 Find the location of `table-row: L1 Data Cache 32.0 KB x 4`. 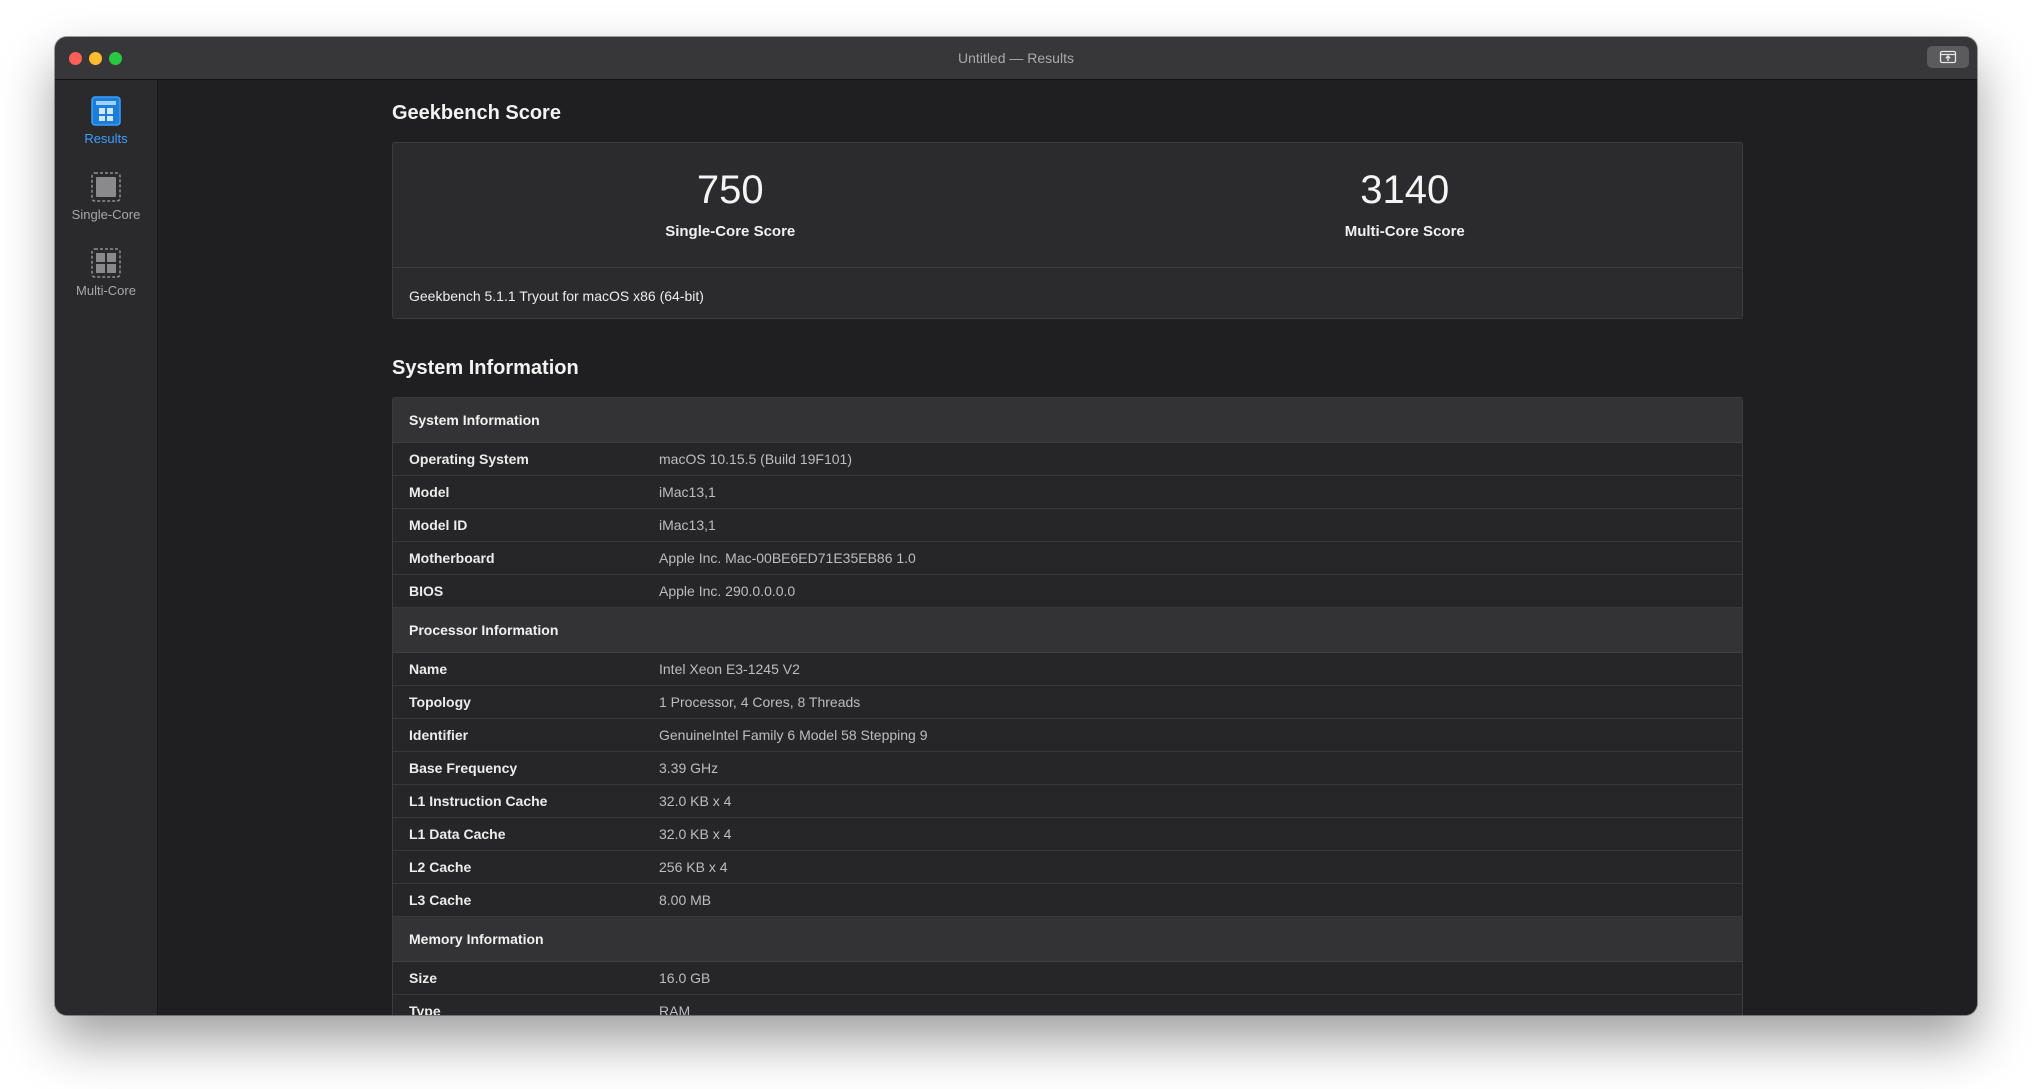

table-row: L1 Data Cache 32.0 KB x 4 is located at coordinates (1067, 834).